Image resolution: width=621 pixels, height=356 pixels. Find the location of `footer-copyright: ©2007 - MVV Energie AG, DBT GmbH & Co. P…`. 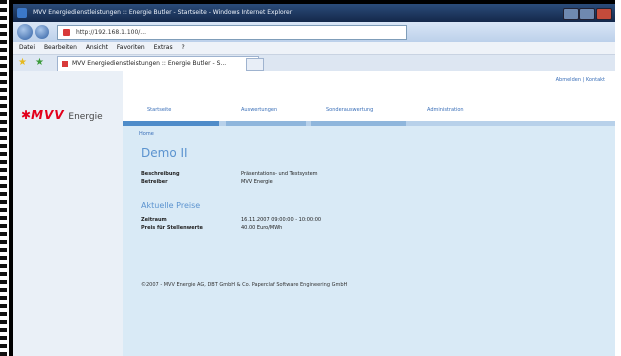

footer-copyright: ©2007 - MVV Energie AG, DBT GmbH & Co. P… is located at coordinates (244, 285).